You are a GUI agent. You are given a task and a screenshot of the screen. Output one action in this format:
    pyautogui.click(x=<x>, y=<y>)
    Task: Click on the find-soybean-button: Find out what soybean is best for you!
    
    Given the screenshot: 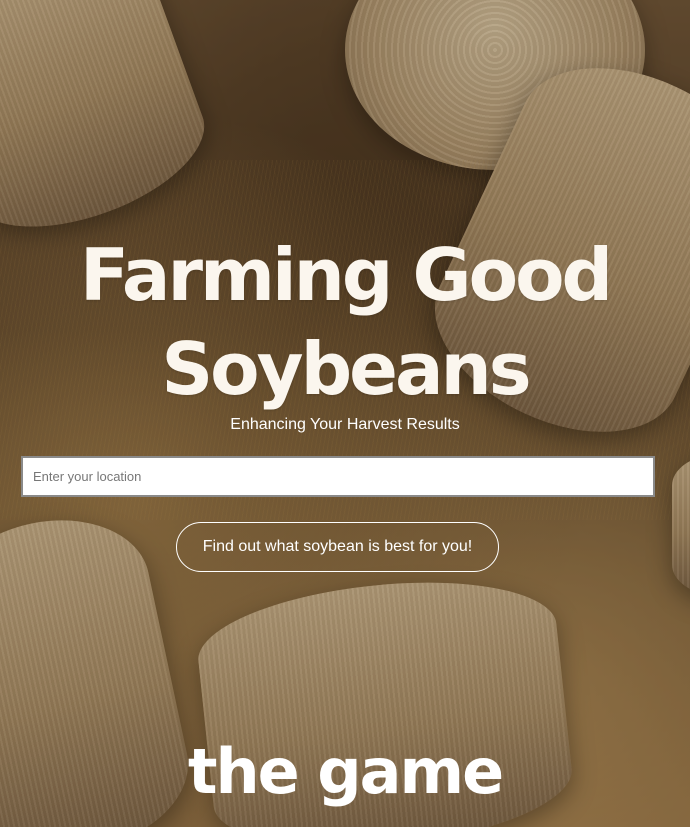 What is the action you would take?
    pyautogui.click(x=337, y=547)
    